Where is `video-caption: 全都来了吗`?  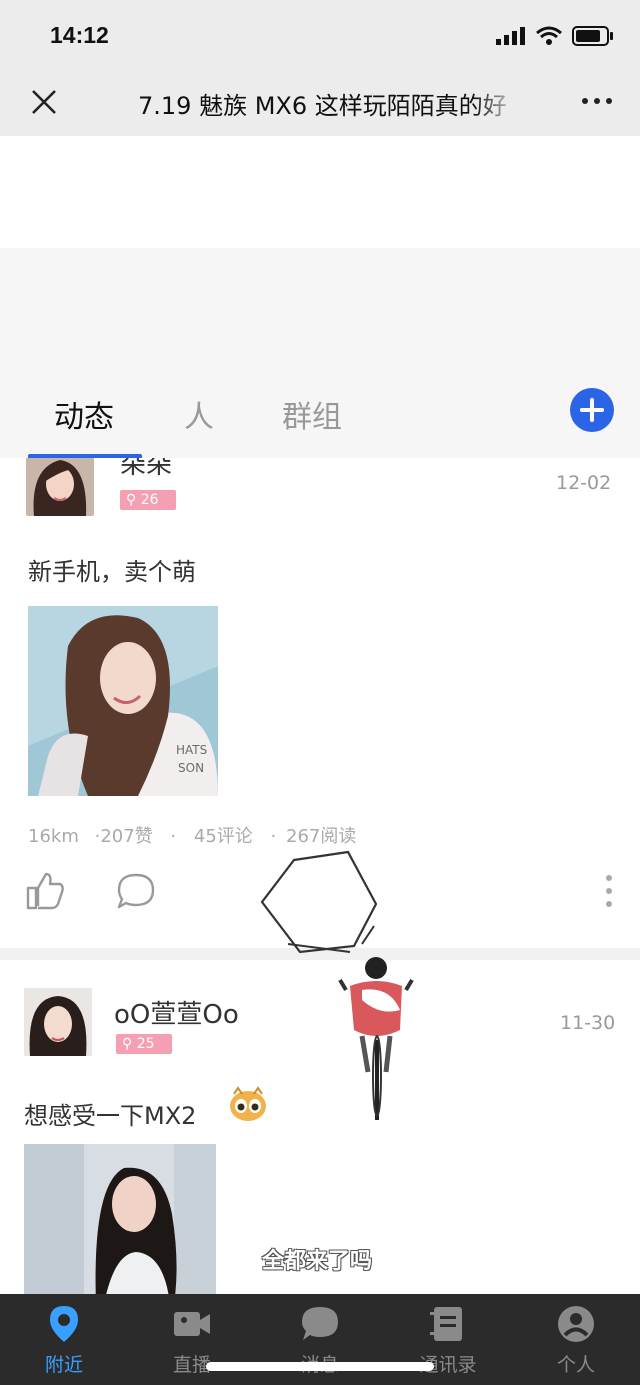 video-caption: 全都来了吗 is located at coordinates (317, 1261).